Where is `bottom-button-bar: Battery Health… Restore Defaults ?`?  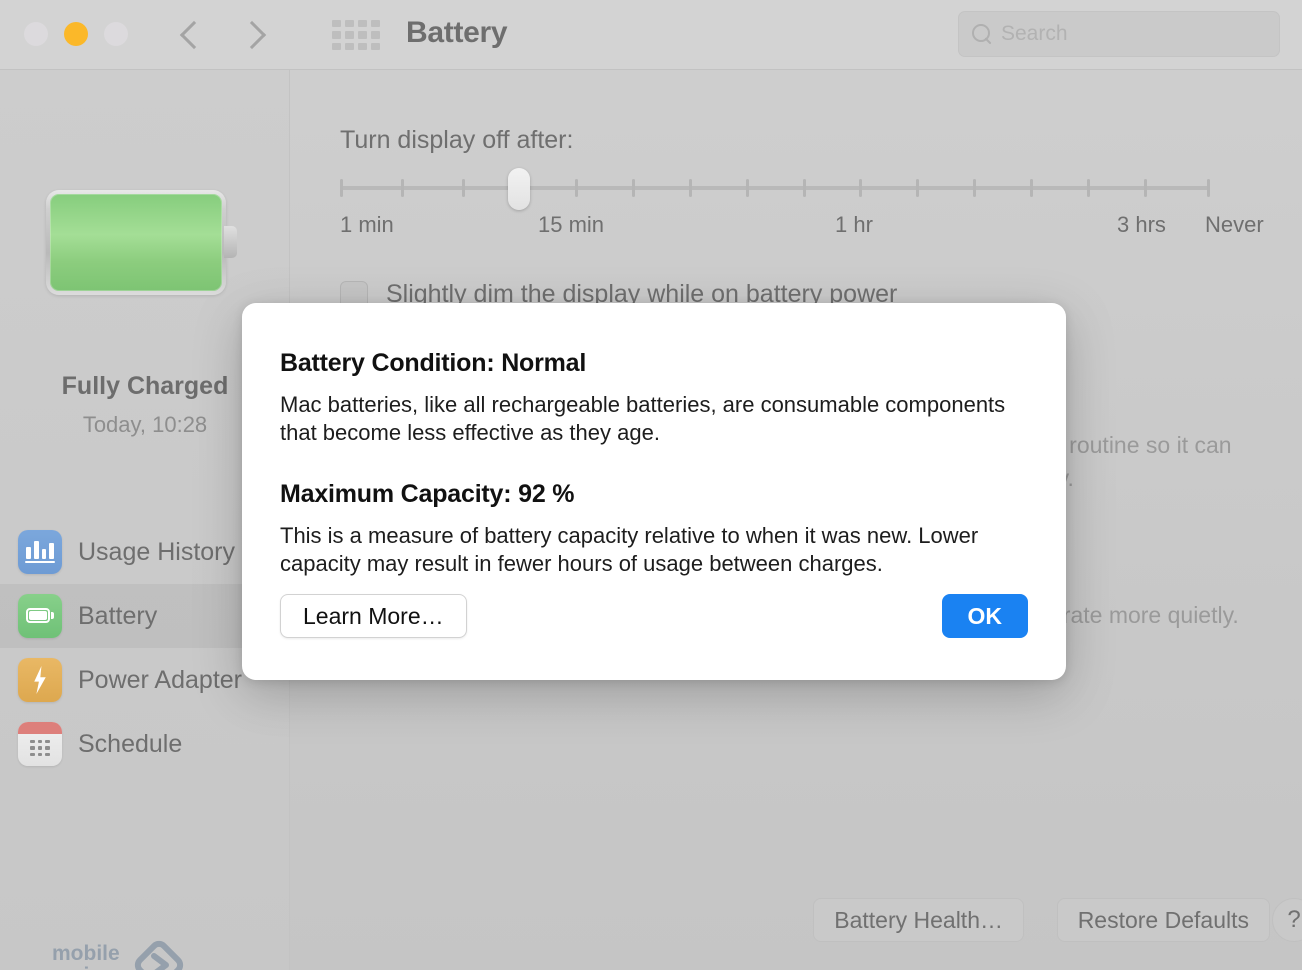
bottom-button-bar: Battery Health… Restore Defaults ? is located at coordinates (796, 928).